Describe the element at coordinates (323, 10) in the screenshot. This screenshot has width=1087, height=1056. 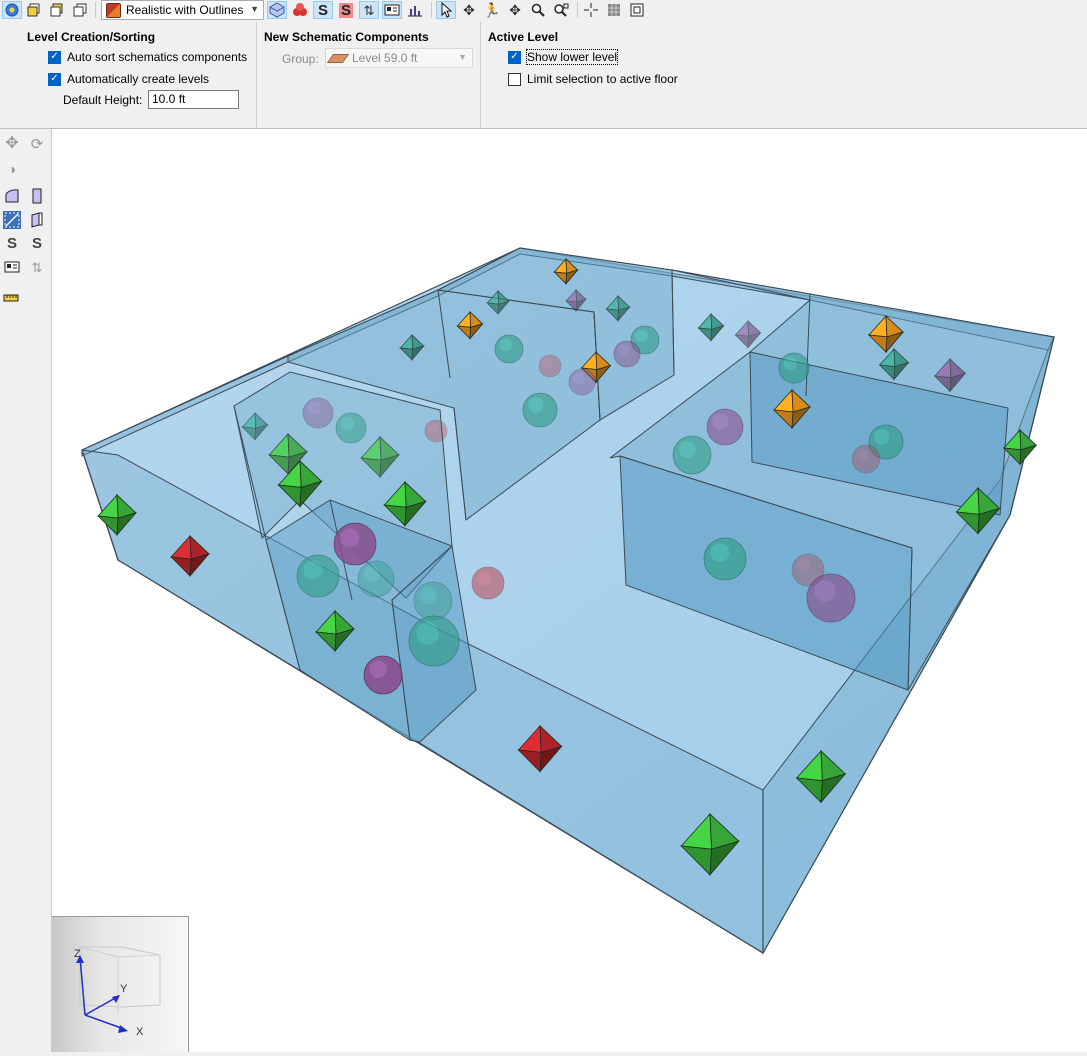
I see `schematic-s-icon: S` at that location.